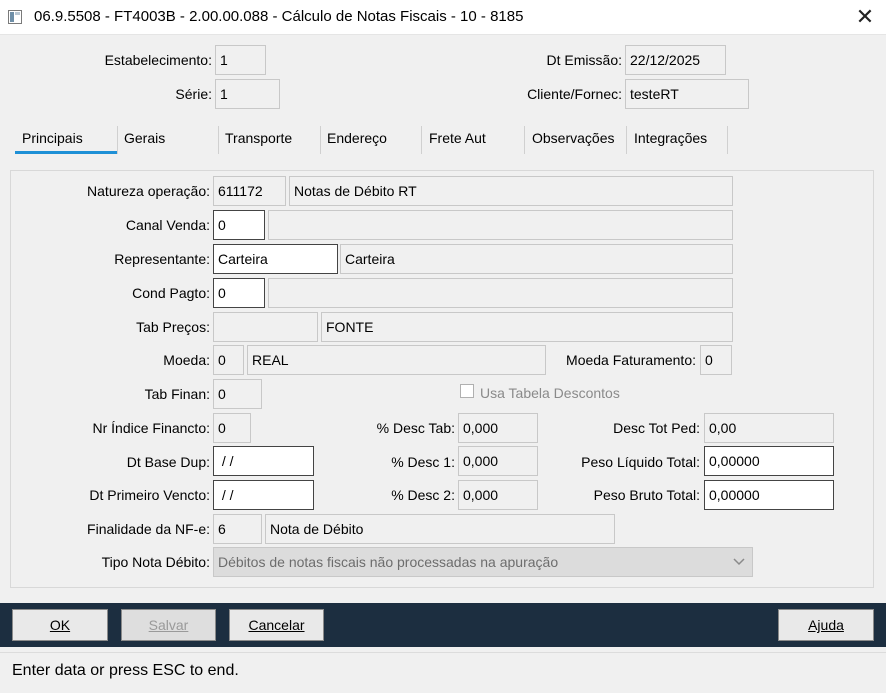  Describe the element at coordinates (423, 462) in the screenshot. I see `desc-1-label: % Desc 1:` at that location.